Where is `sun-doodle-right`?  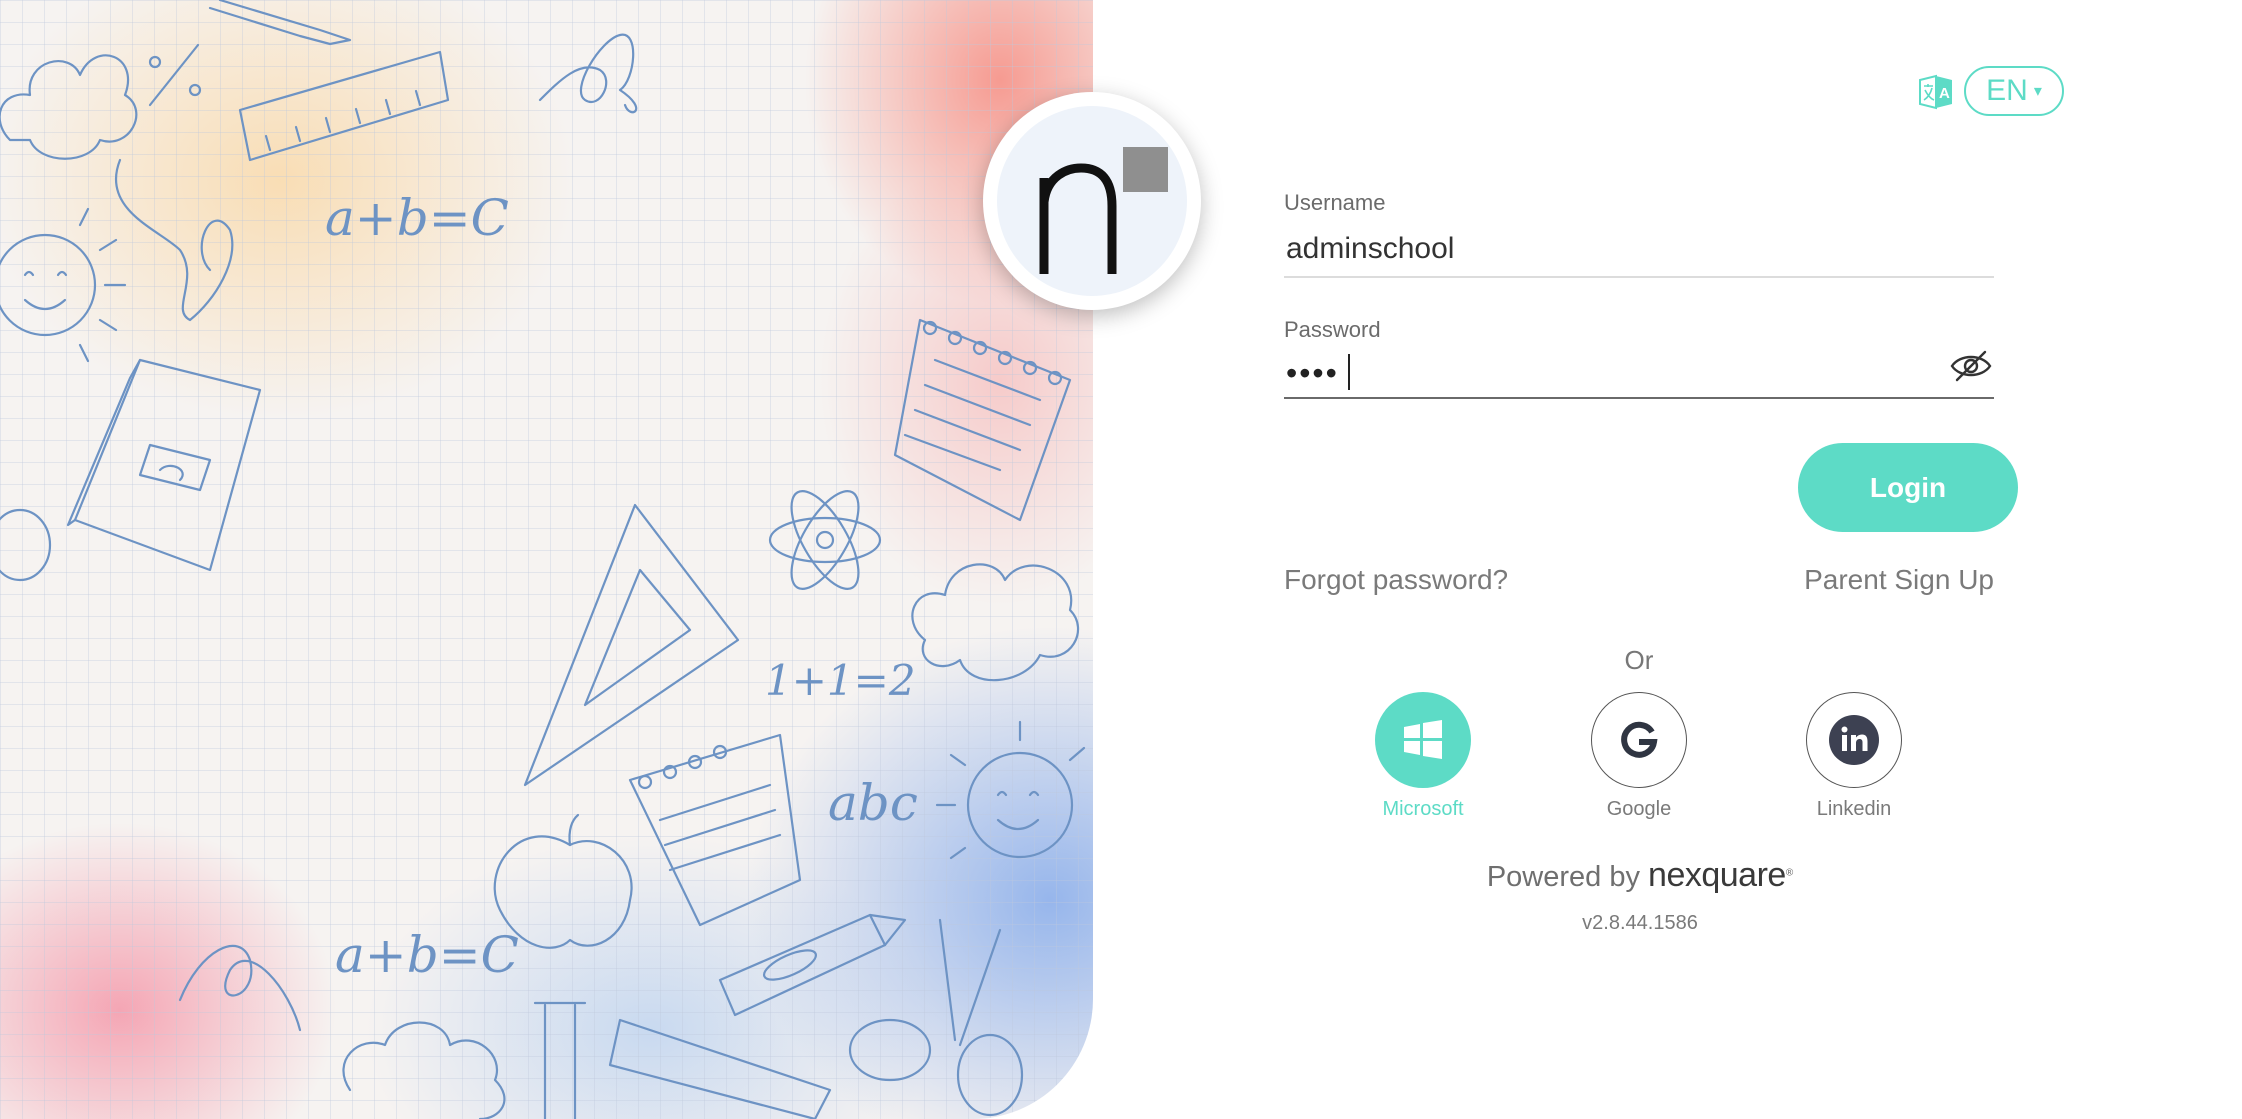 sun-doodle-right is located at coordinates (1010, 790).